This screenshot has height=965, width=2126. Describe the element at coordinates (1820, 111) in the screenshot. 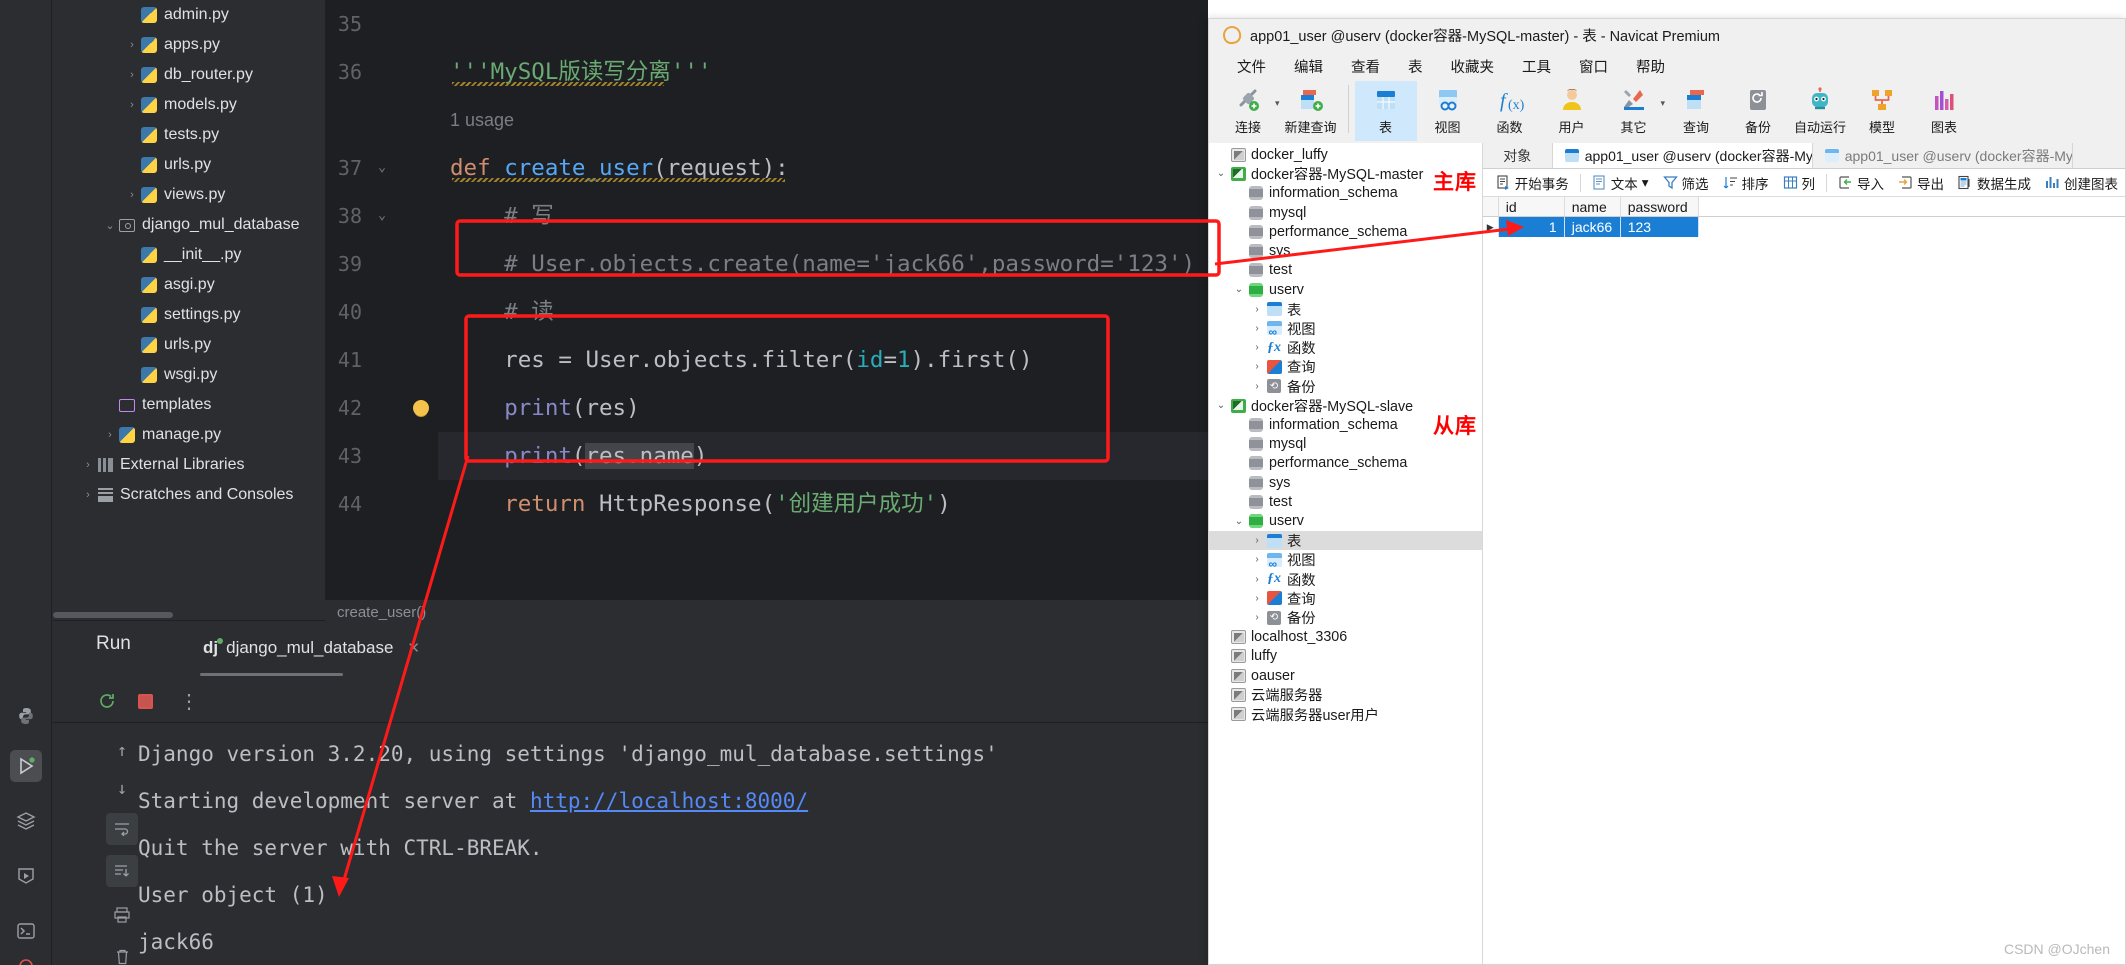

I see `toolbar-automation: 自动运行` at that location.